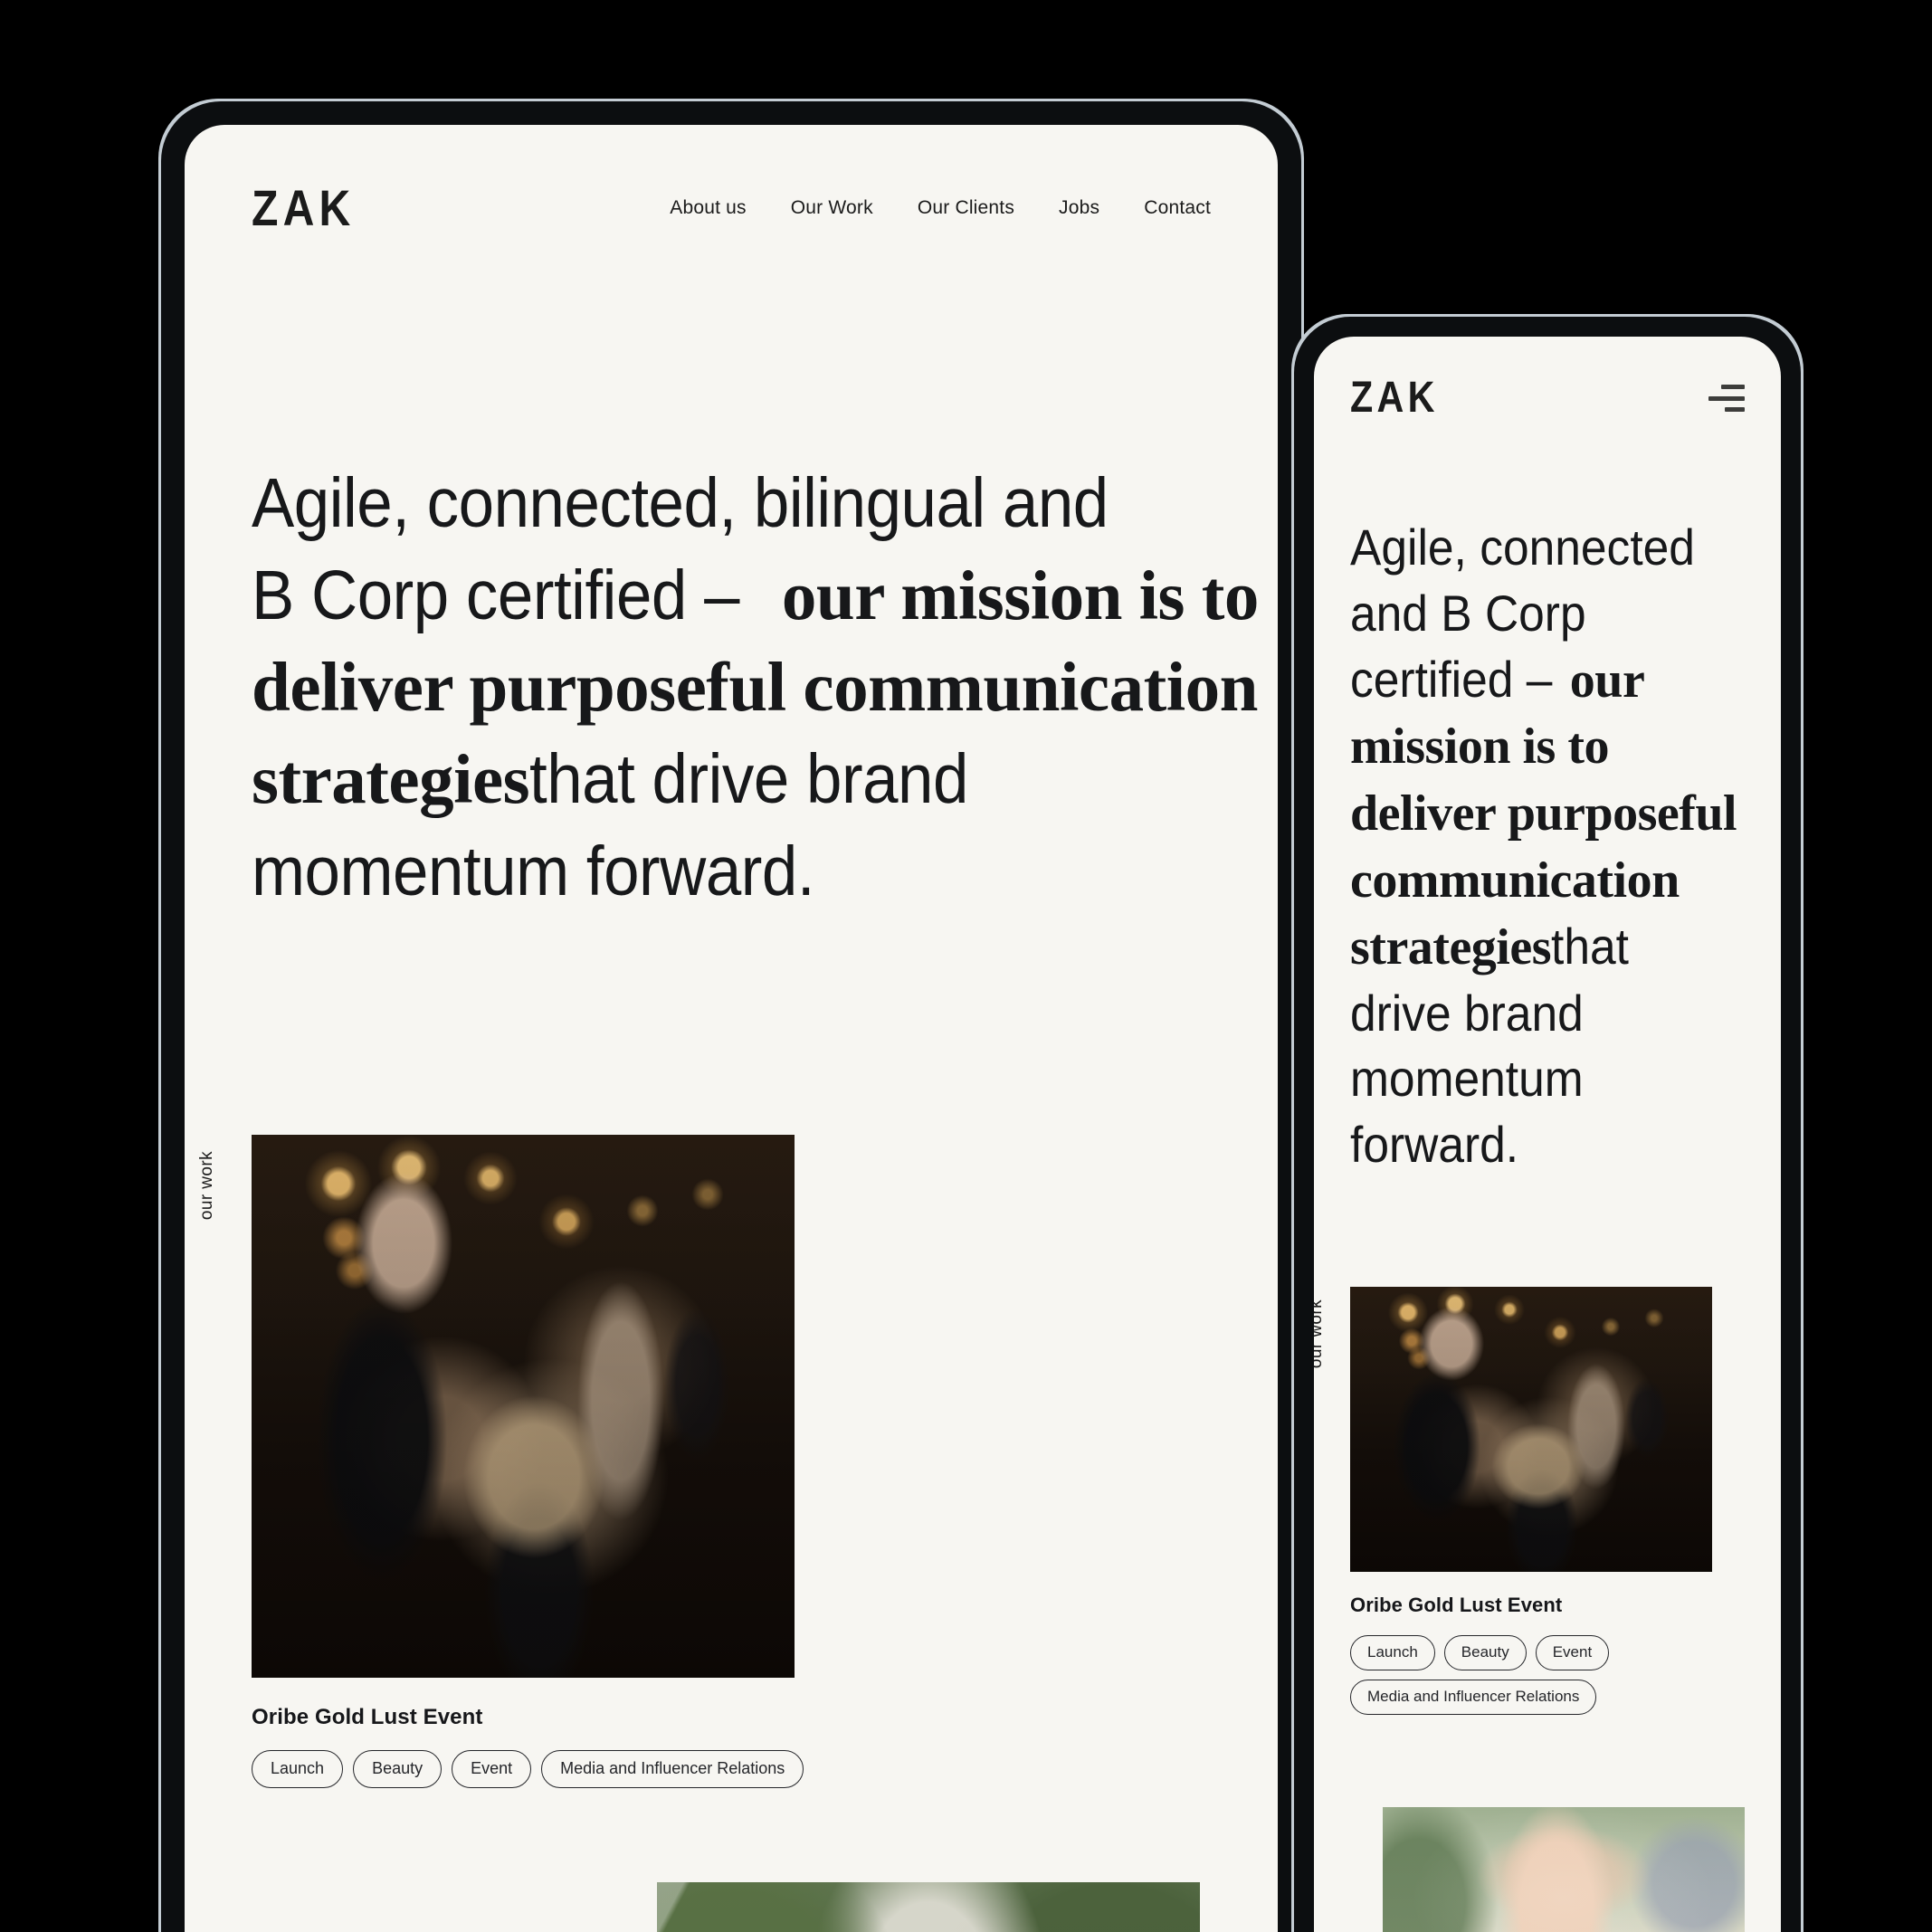  Describe the element at coordinates (496, 595) in the screenshot. I see `hero-line-2-thin: B Corp certified –` at that location.